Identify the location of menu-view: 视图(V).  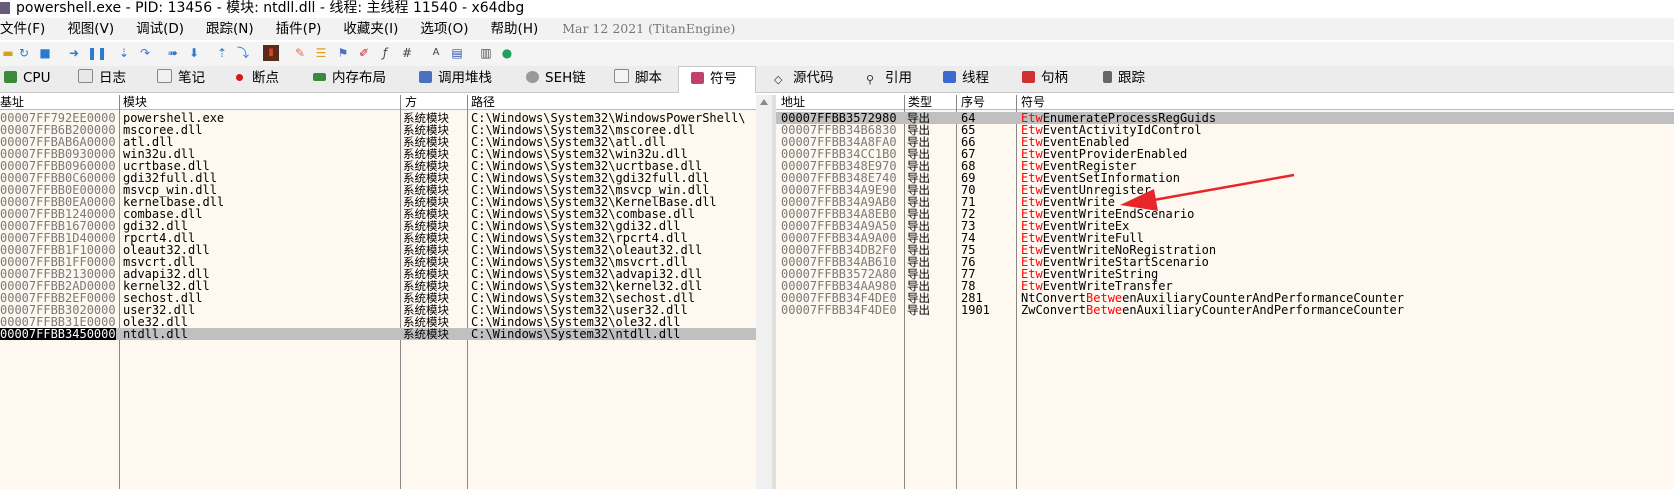
(90, 29).